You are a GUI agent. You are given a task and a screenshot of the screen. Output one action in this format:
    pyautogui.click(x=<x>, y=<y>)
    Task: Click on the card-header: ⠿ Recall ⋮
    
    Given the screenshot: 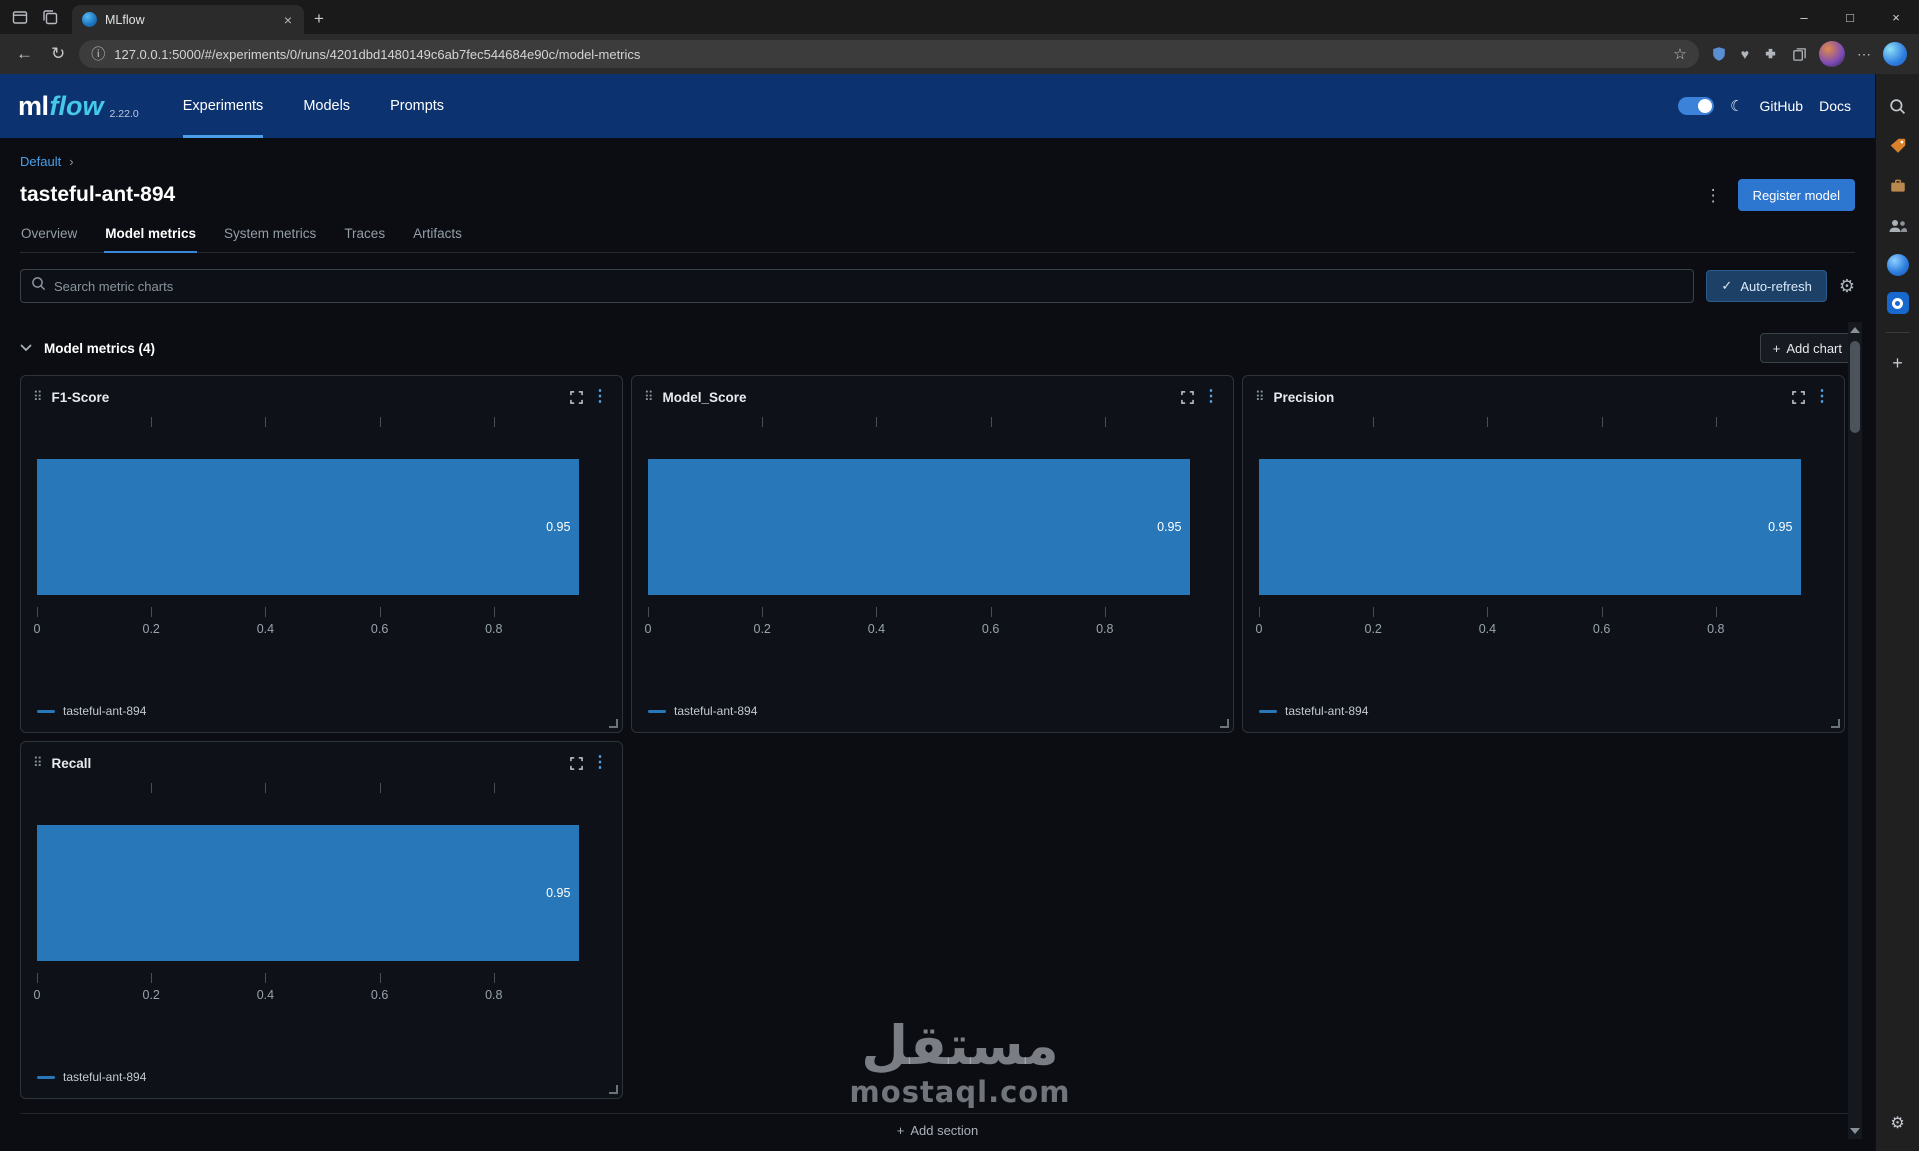 What is the action you would take?
    pyautogui.click(x=321, y=758)
    